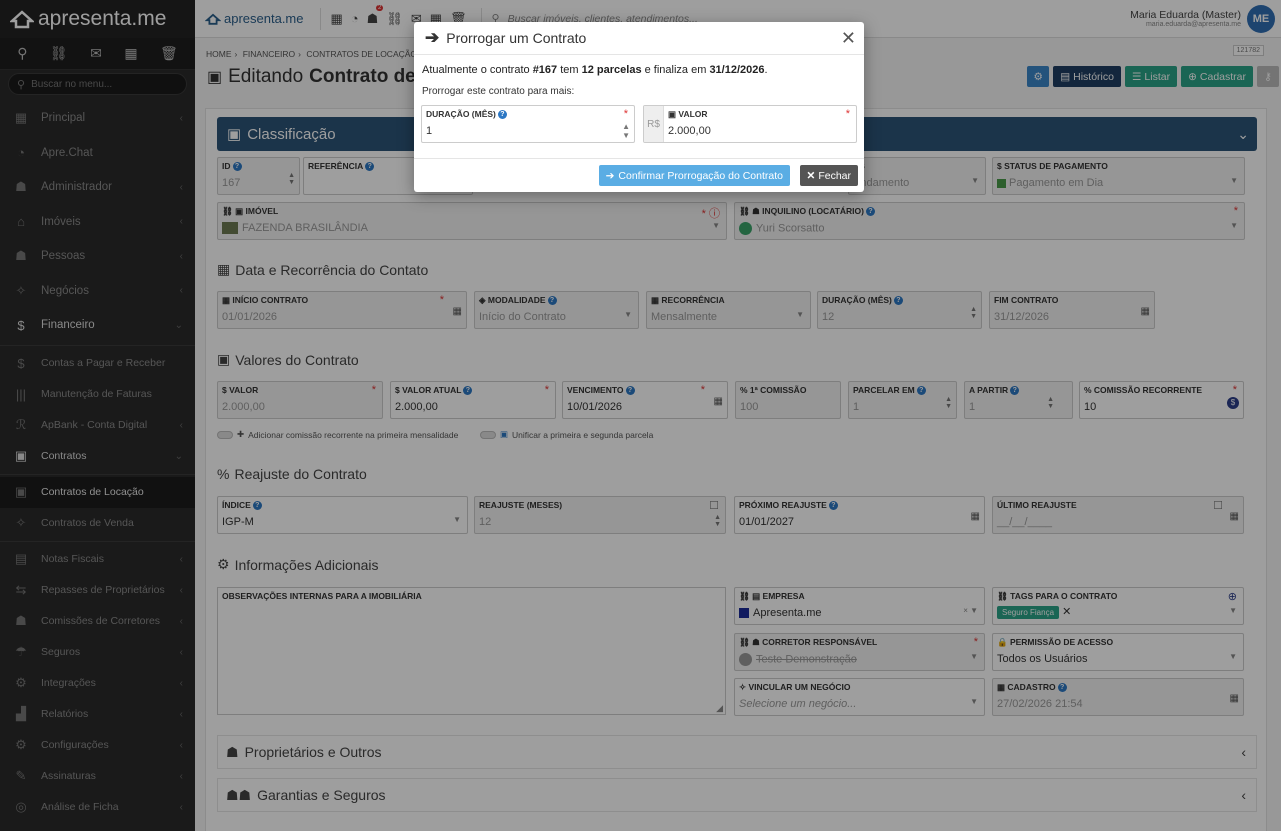 This screenshot has width=1281, height=831. What do you see at coordinates (461, 114) in the screenshot?
I see `modal-duration-label-text: Duração (Mês)` at bounding box center [461, 114].